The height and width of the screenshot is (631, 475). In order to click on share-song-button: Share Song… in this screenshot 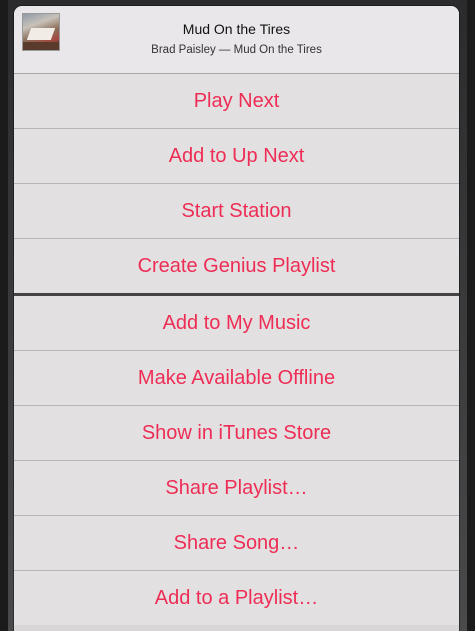, I will do `click(236, 543)`.